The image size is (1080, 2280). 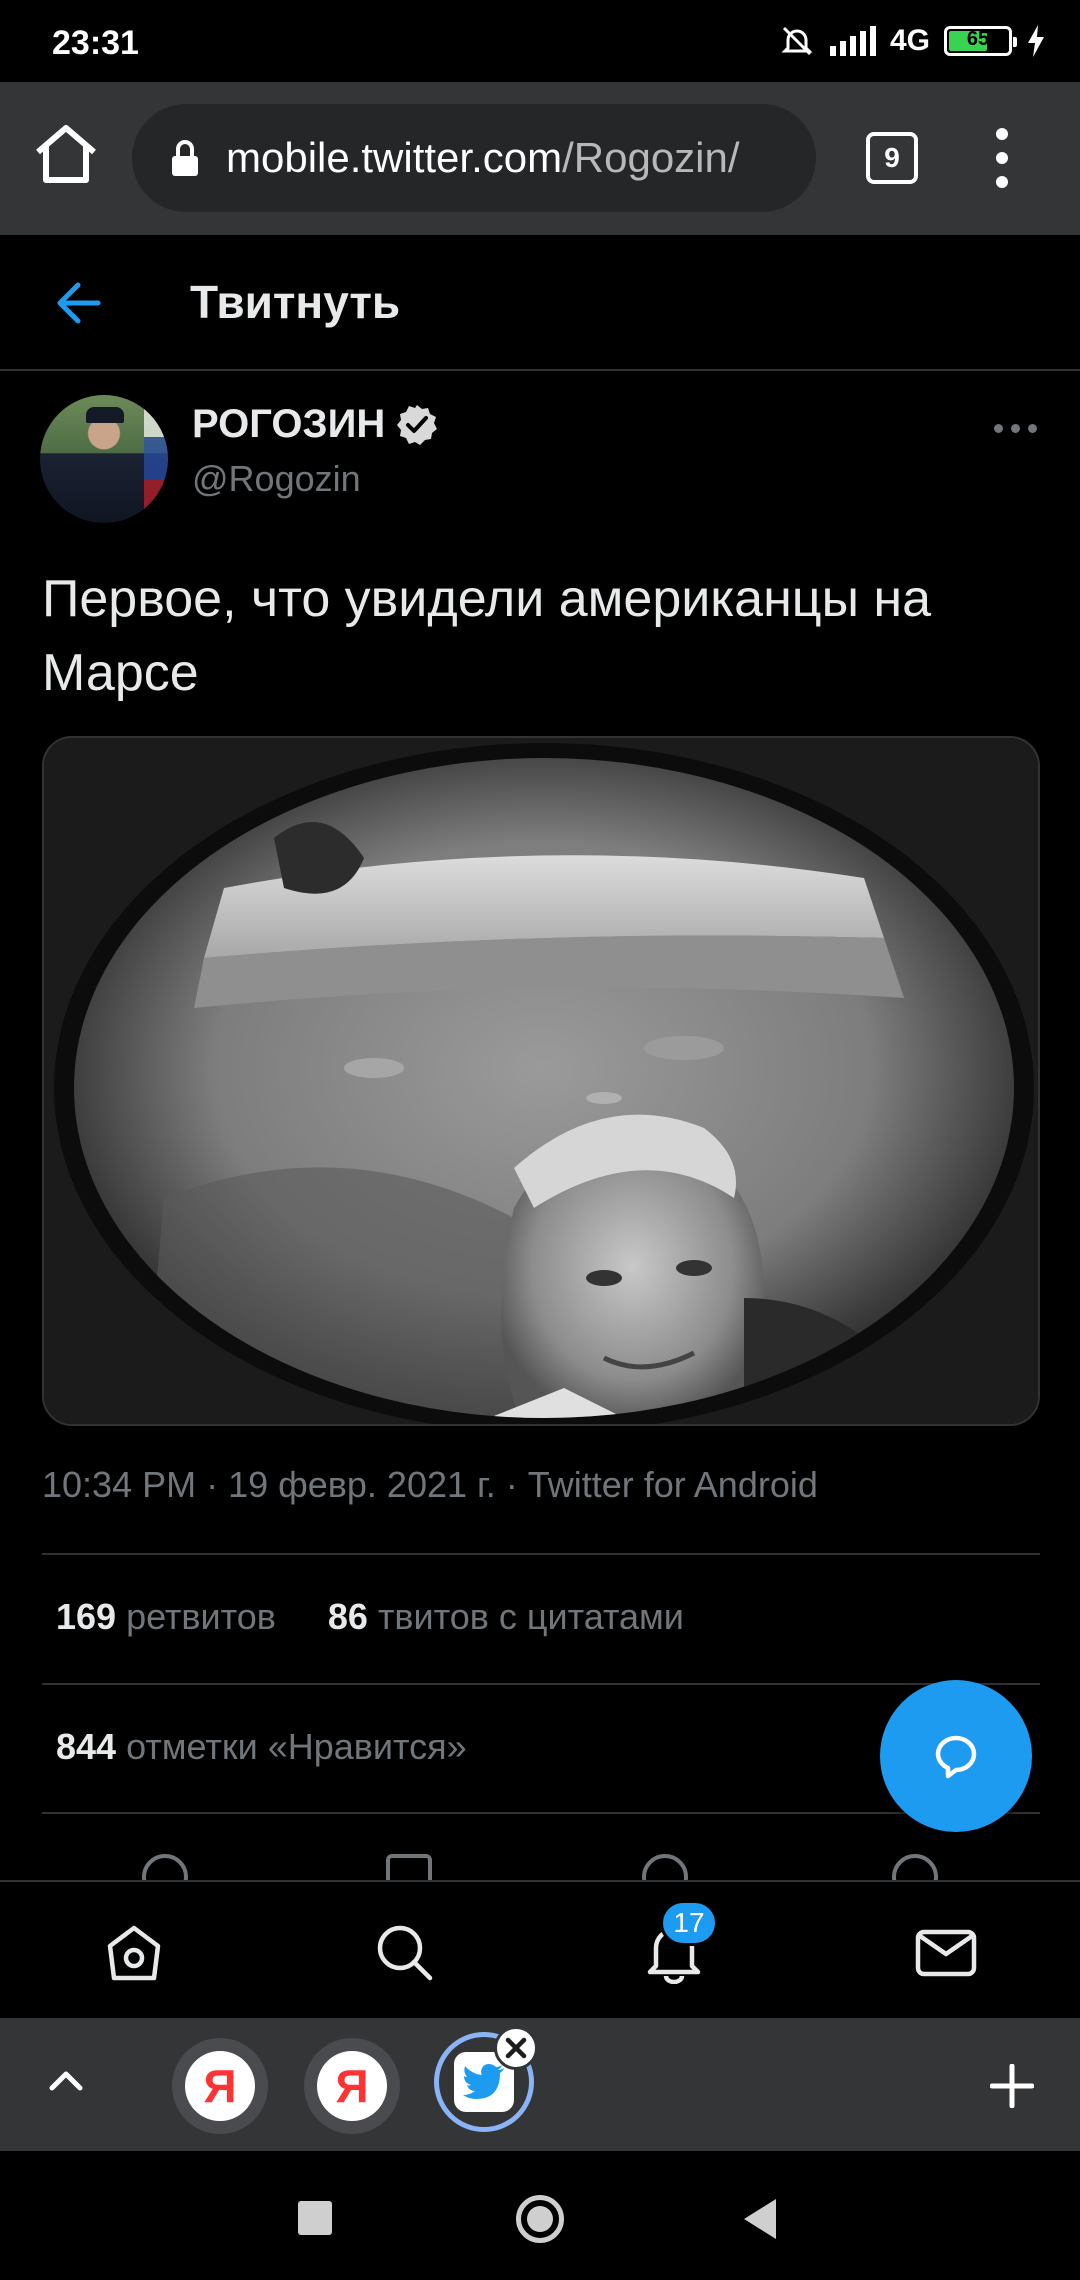 What do you see at coordinates (185, 158) in the screenshot?
I see `lock-icon` at bounding box center [185, 158].